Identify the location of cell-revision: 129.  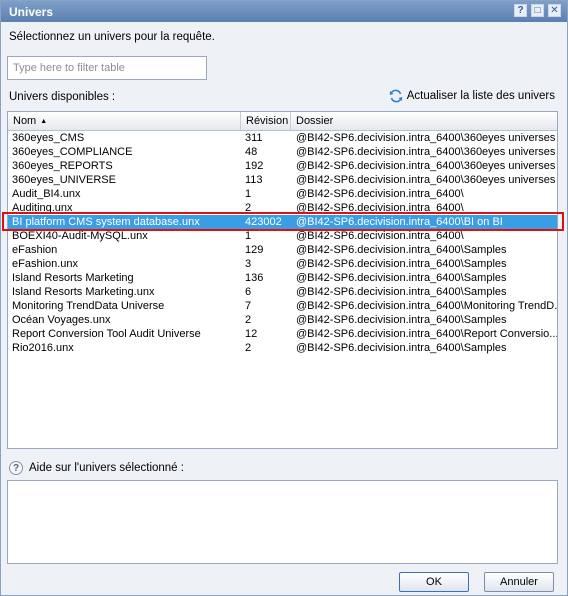
(254, 250).